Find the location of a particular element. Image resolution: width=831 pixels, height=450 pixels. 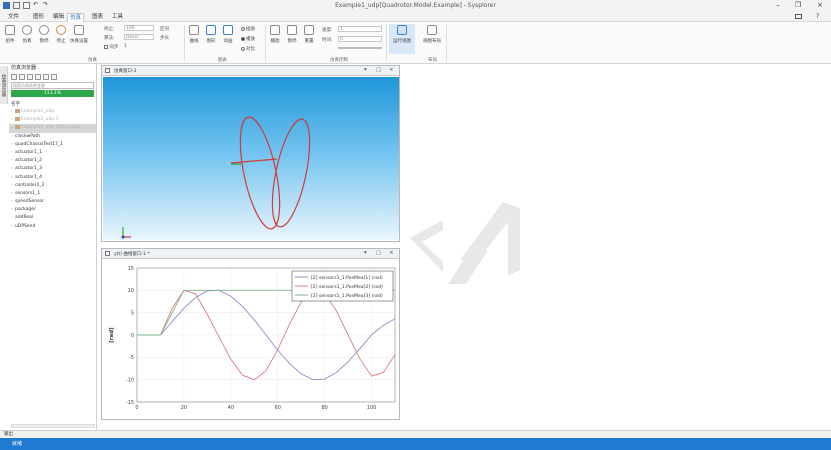

step-field: 步长 is located at coordinates (164, 38).